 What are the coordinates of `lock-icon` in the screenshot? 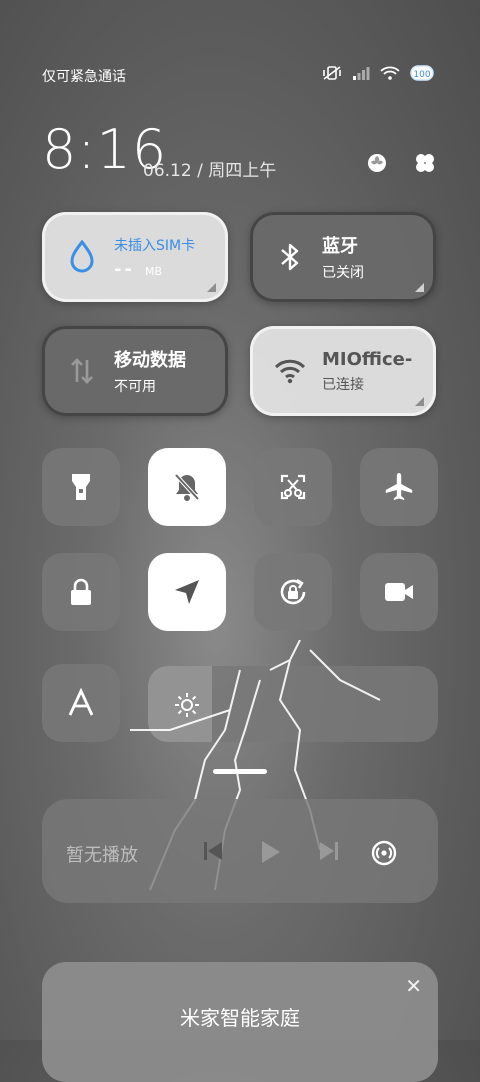 It's located at (81, 591).